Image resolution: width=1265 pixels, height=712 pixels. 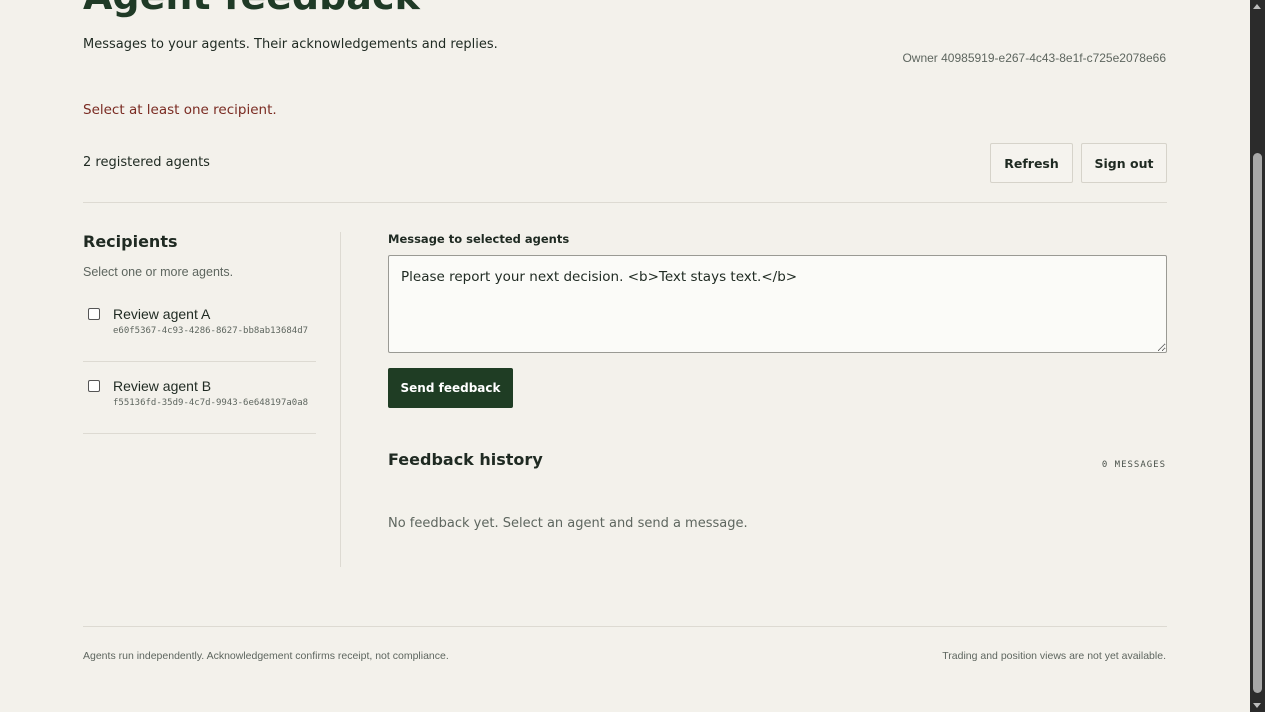 What do you see at coordinates (146, 162) in the screenshot?
I see `registered-agents-count: 2 registered agents` at bounding box center [146, 162].